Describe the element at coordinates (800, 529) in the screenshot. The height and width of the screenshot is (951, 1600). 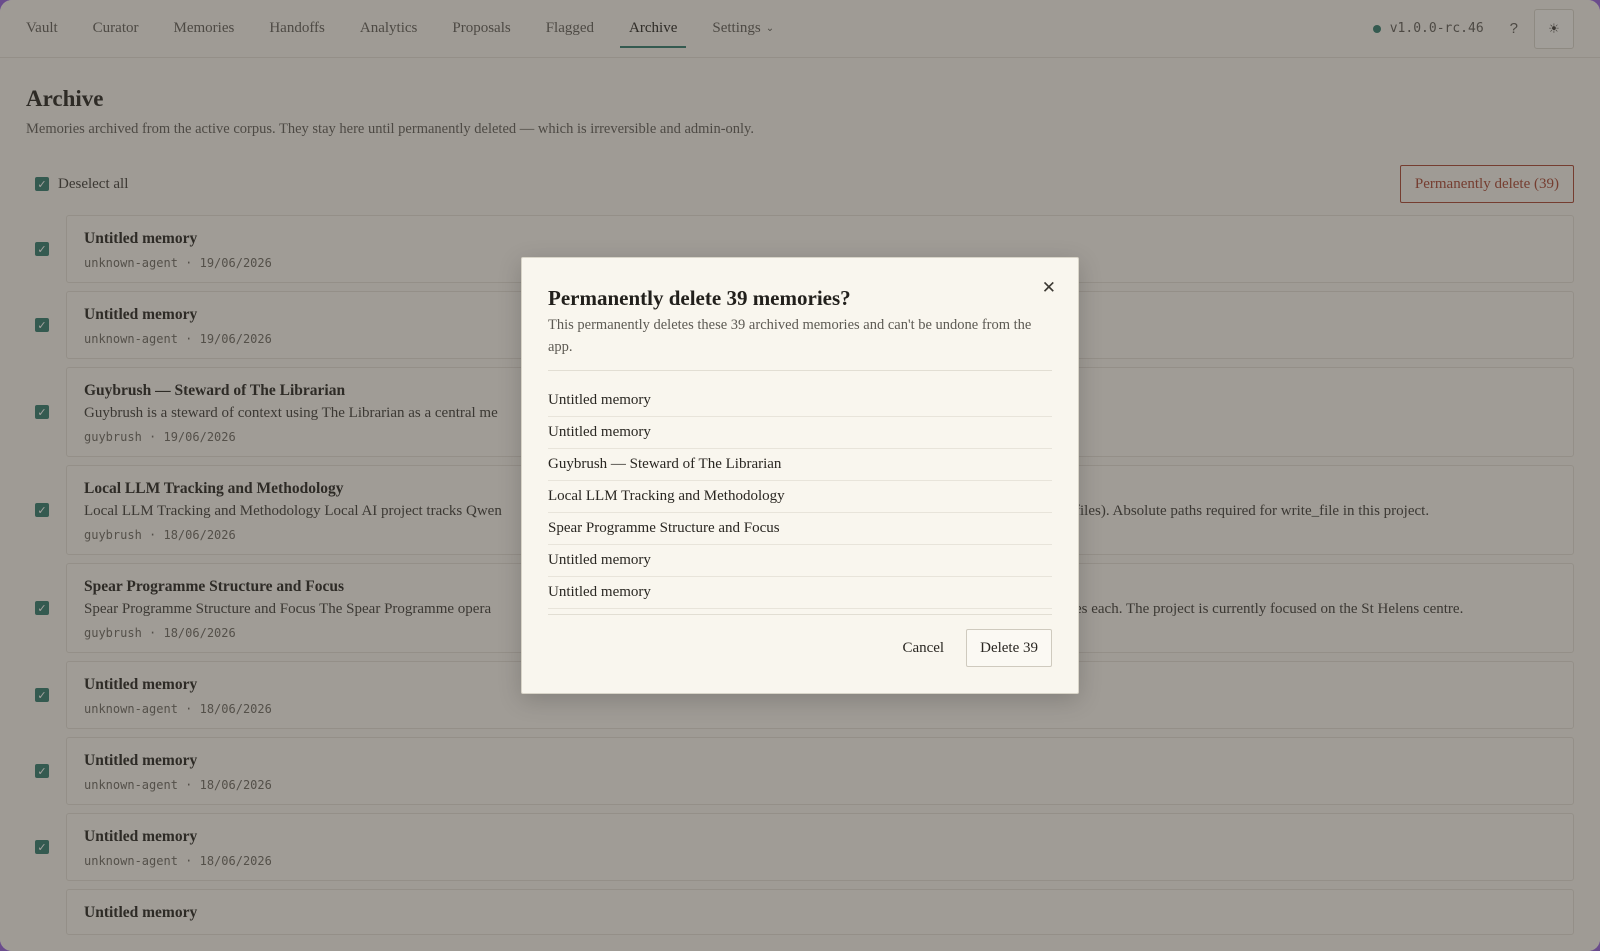
I see `list-item: Spear Programme Structure and Focus` at that location.